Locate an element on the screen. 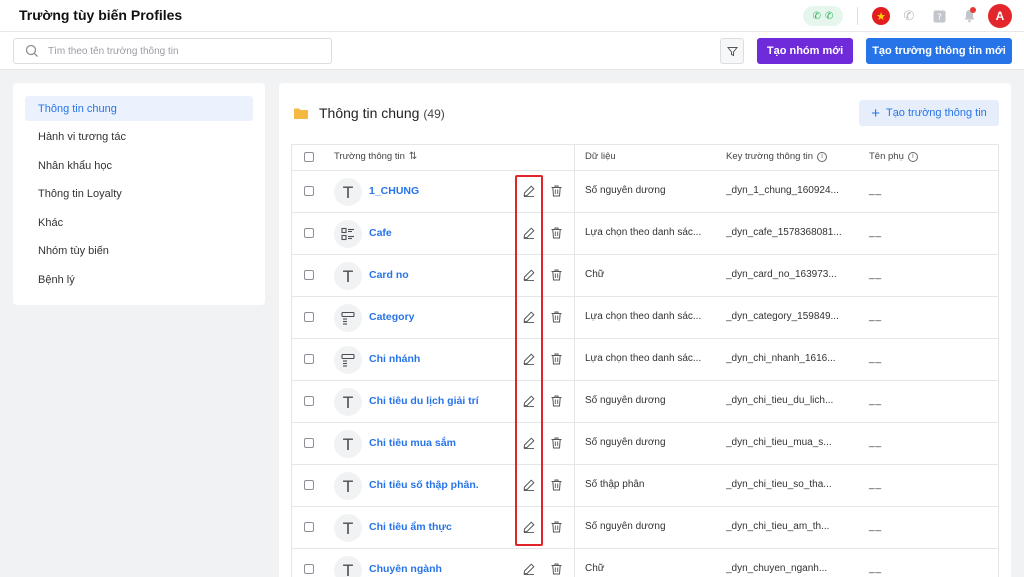 The image size is (1024, 577). create-field-button: Tạo trường thông tin mới is located at coordinates (939, 51).